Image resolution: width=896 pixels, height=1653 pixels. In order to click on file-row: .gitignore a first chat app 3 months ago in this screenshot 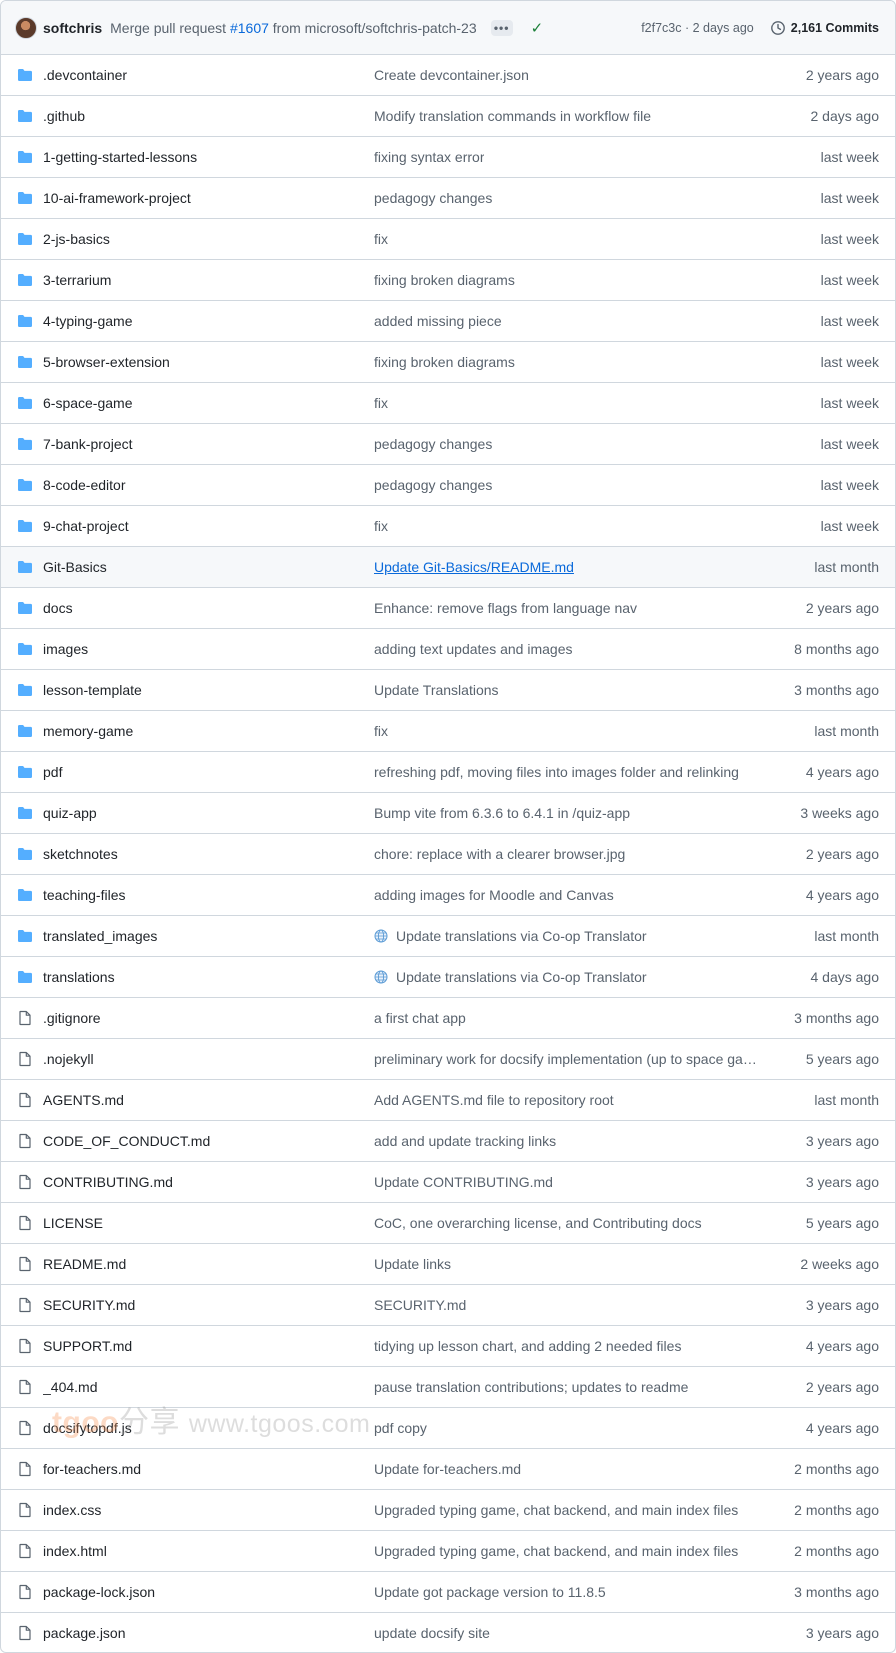, I will do `click(448, 1018)`.